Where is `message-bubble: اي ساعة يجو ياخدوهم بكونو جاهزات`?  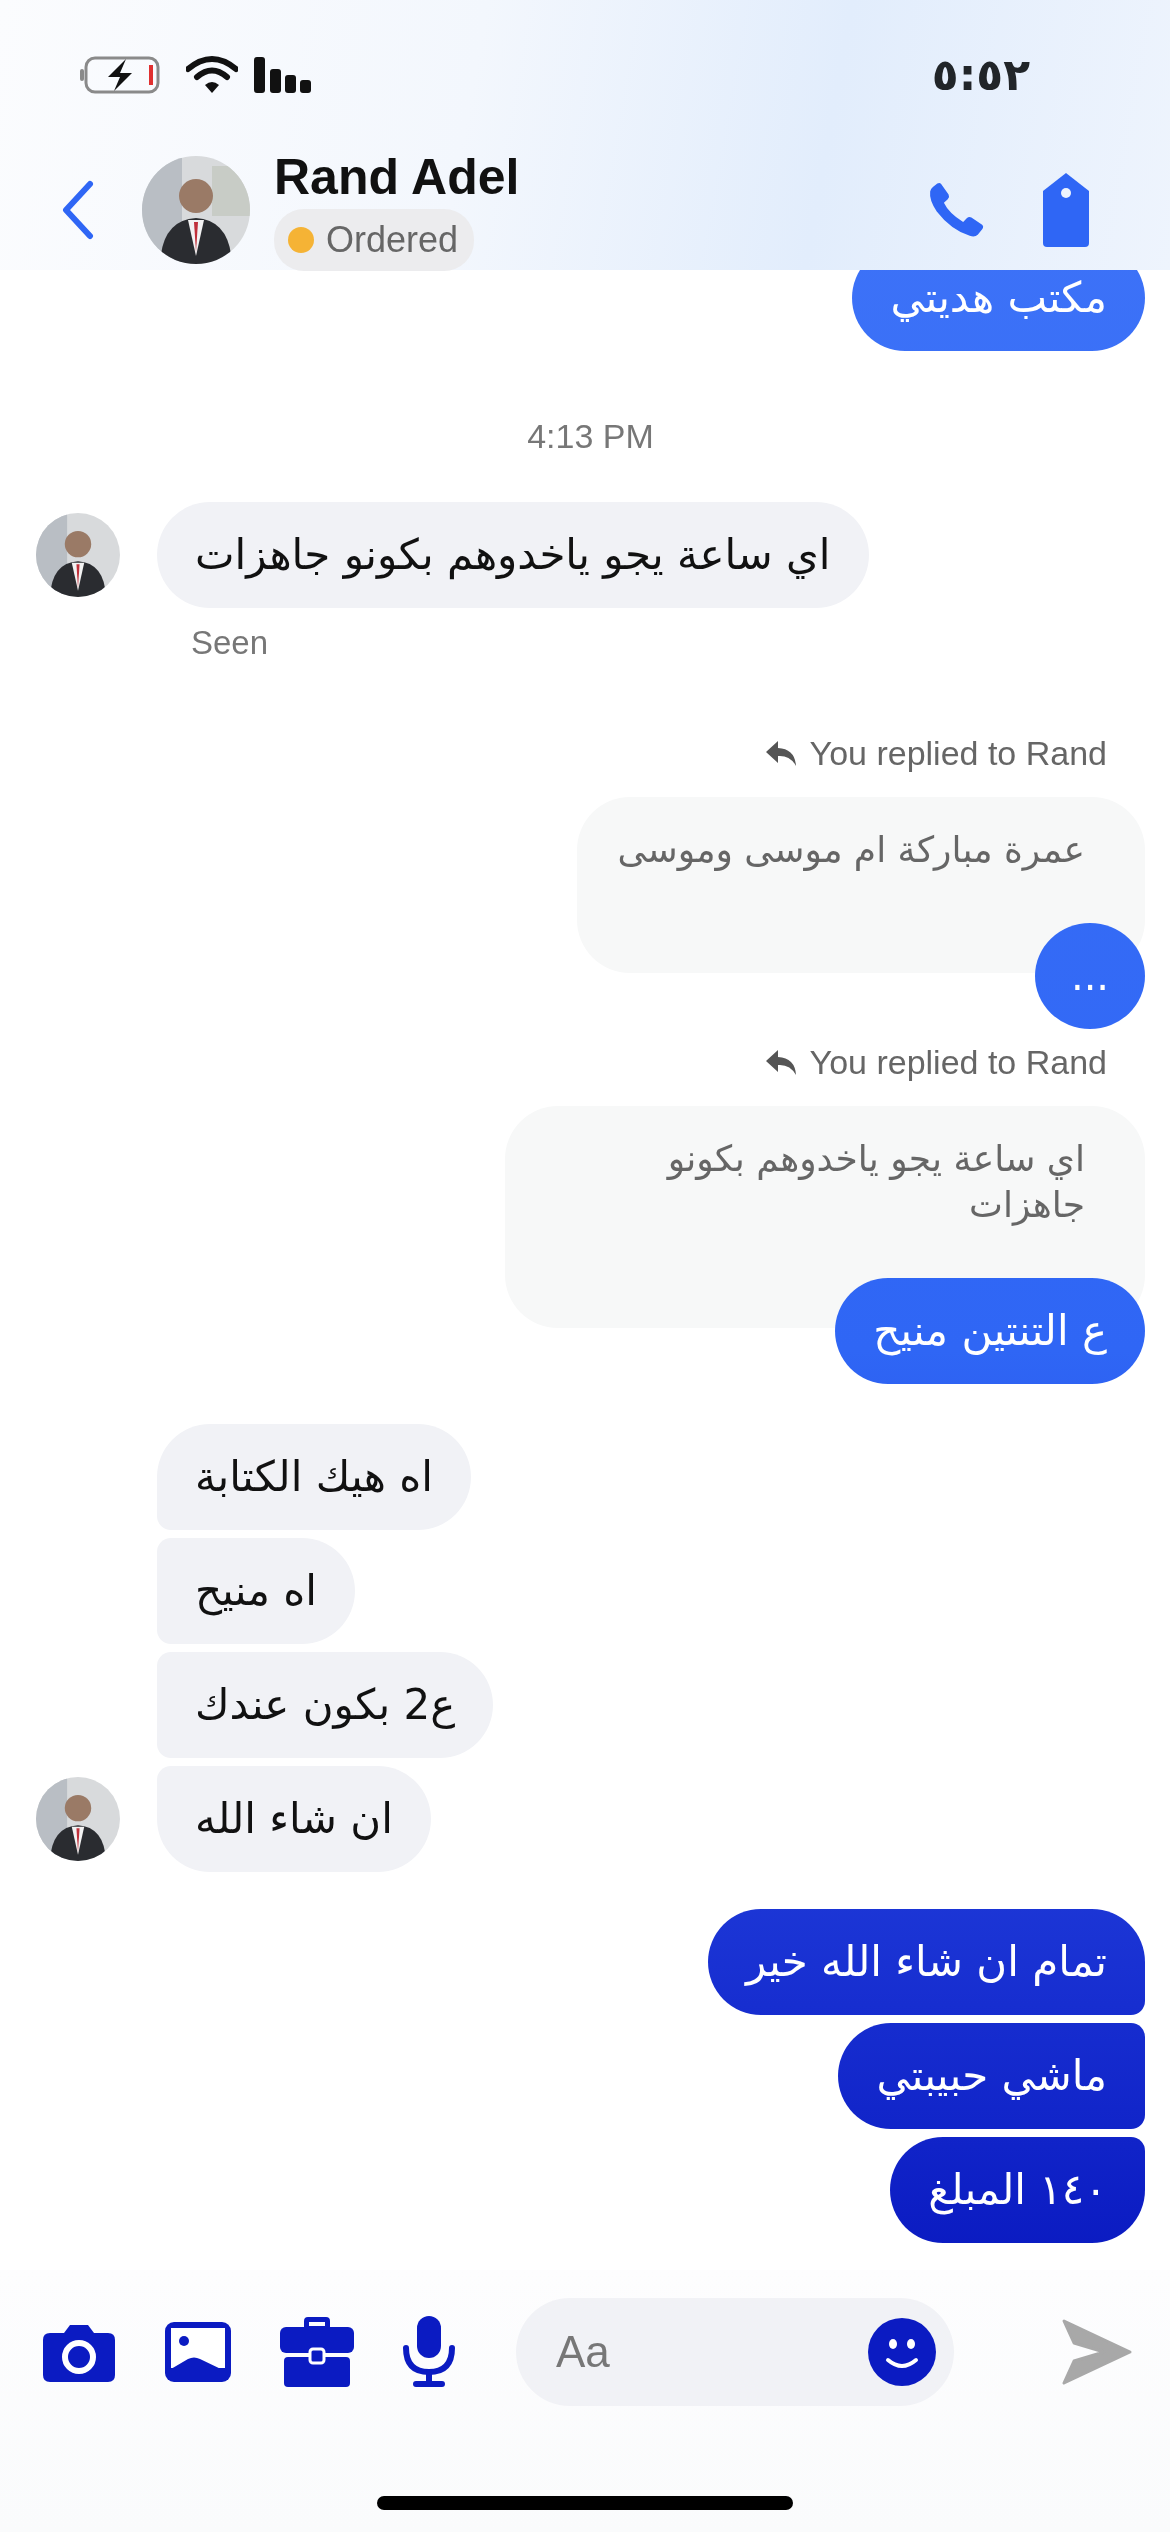
message-bubble: اي ساعة يجو ياخدوهم بكونو جاهزات is located at coordinates (513, 555).